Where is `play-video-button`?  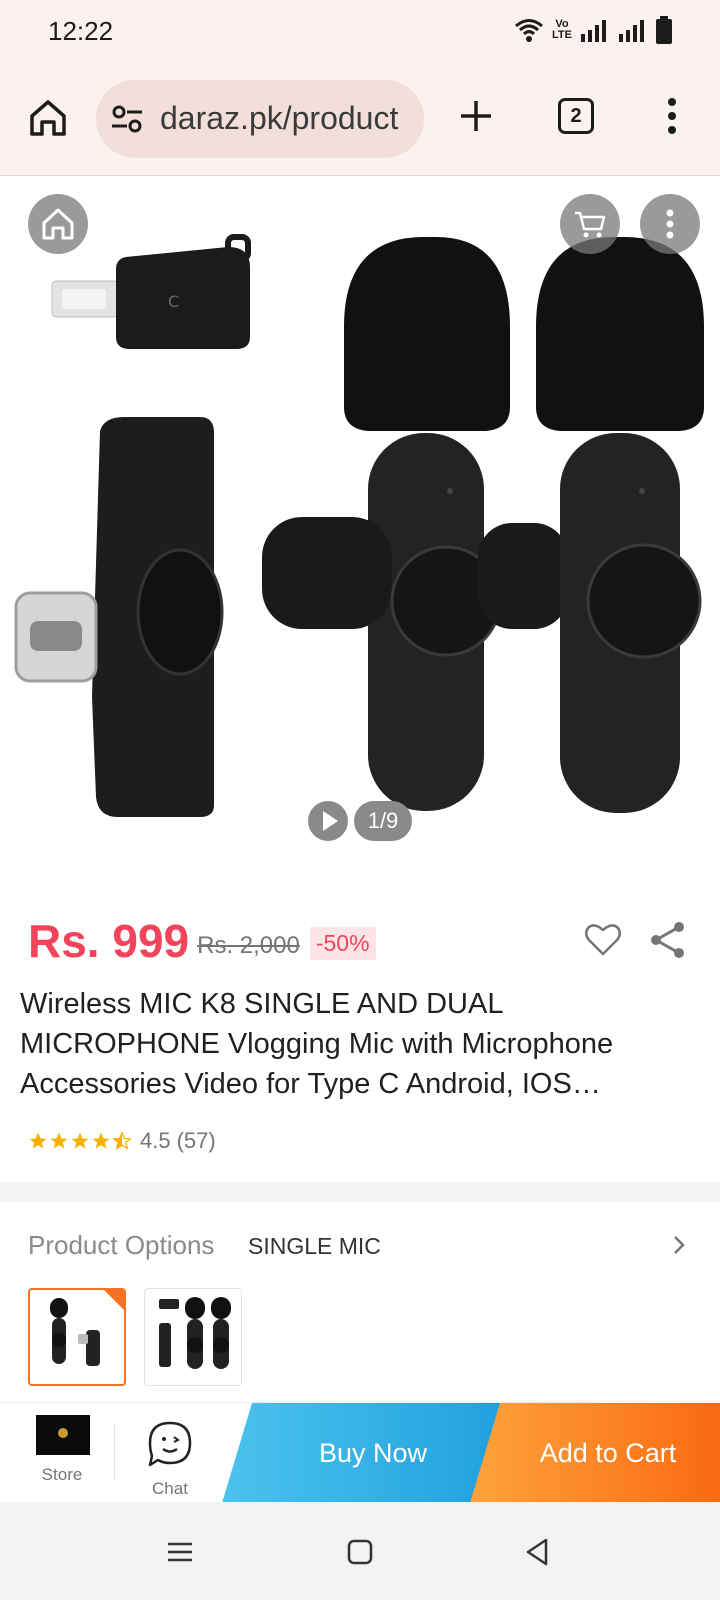 play-video-button is located at coordinates (328, 821).